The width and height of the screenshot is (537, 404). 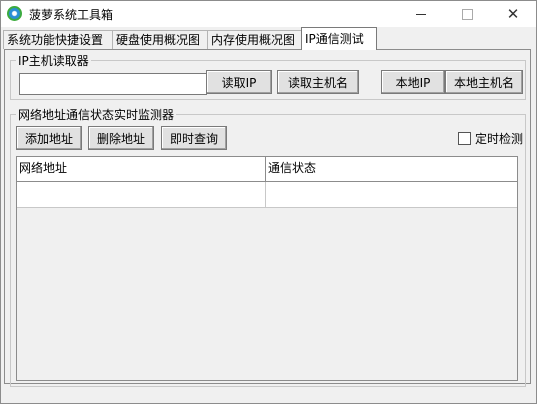 I want to click on tab-ip-test: IP通信测试, so click(x=339, y=38).